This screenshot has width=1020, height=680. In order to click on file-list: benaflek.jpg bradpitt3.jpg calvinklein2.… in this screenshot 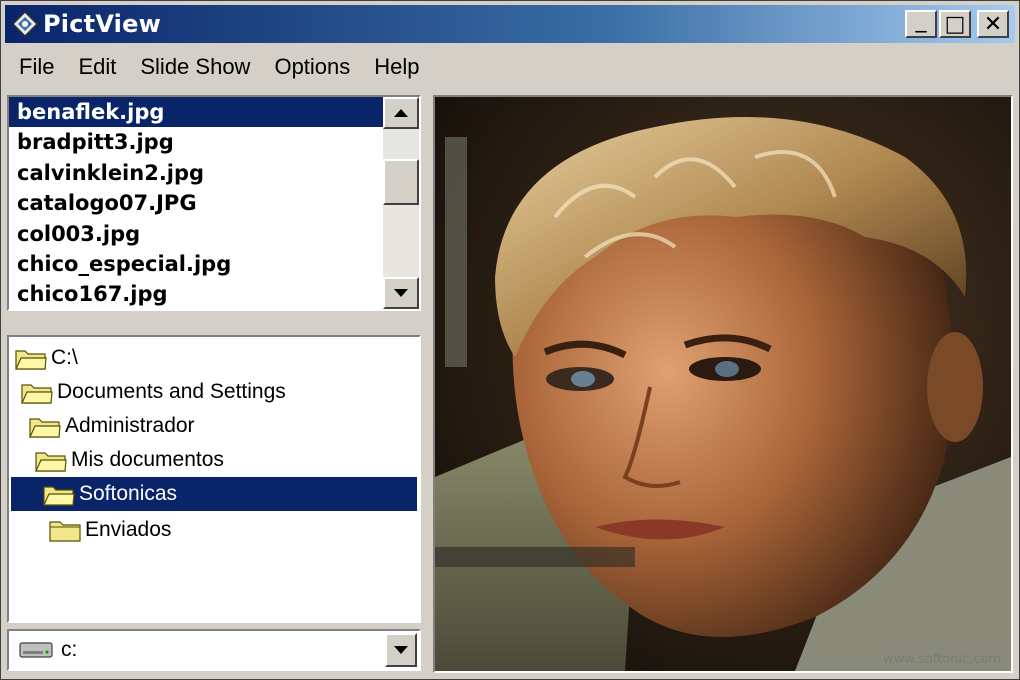, I will do `click(214, 203)`.